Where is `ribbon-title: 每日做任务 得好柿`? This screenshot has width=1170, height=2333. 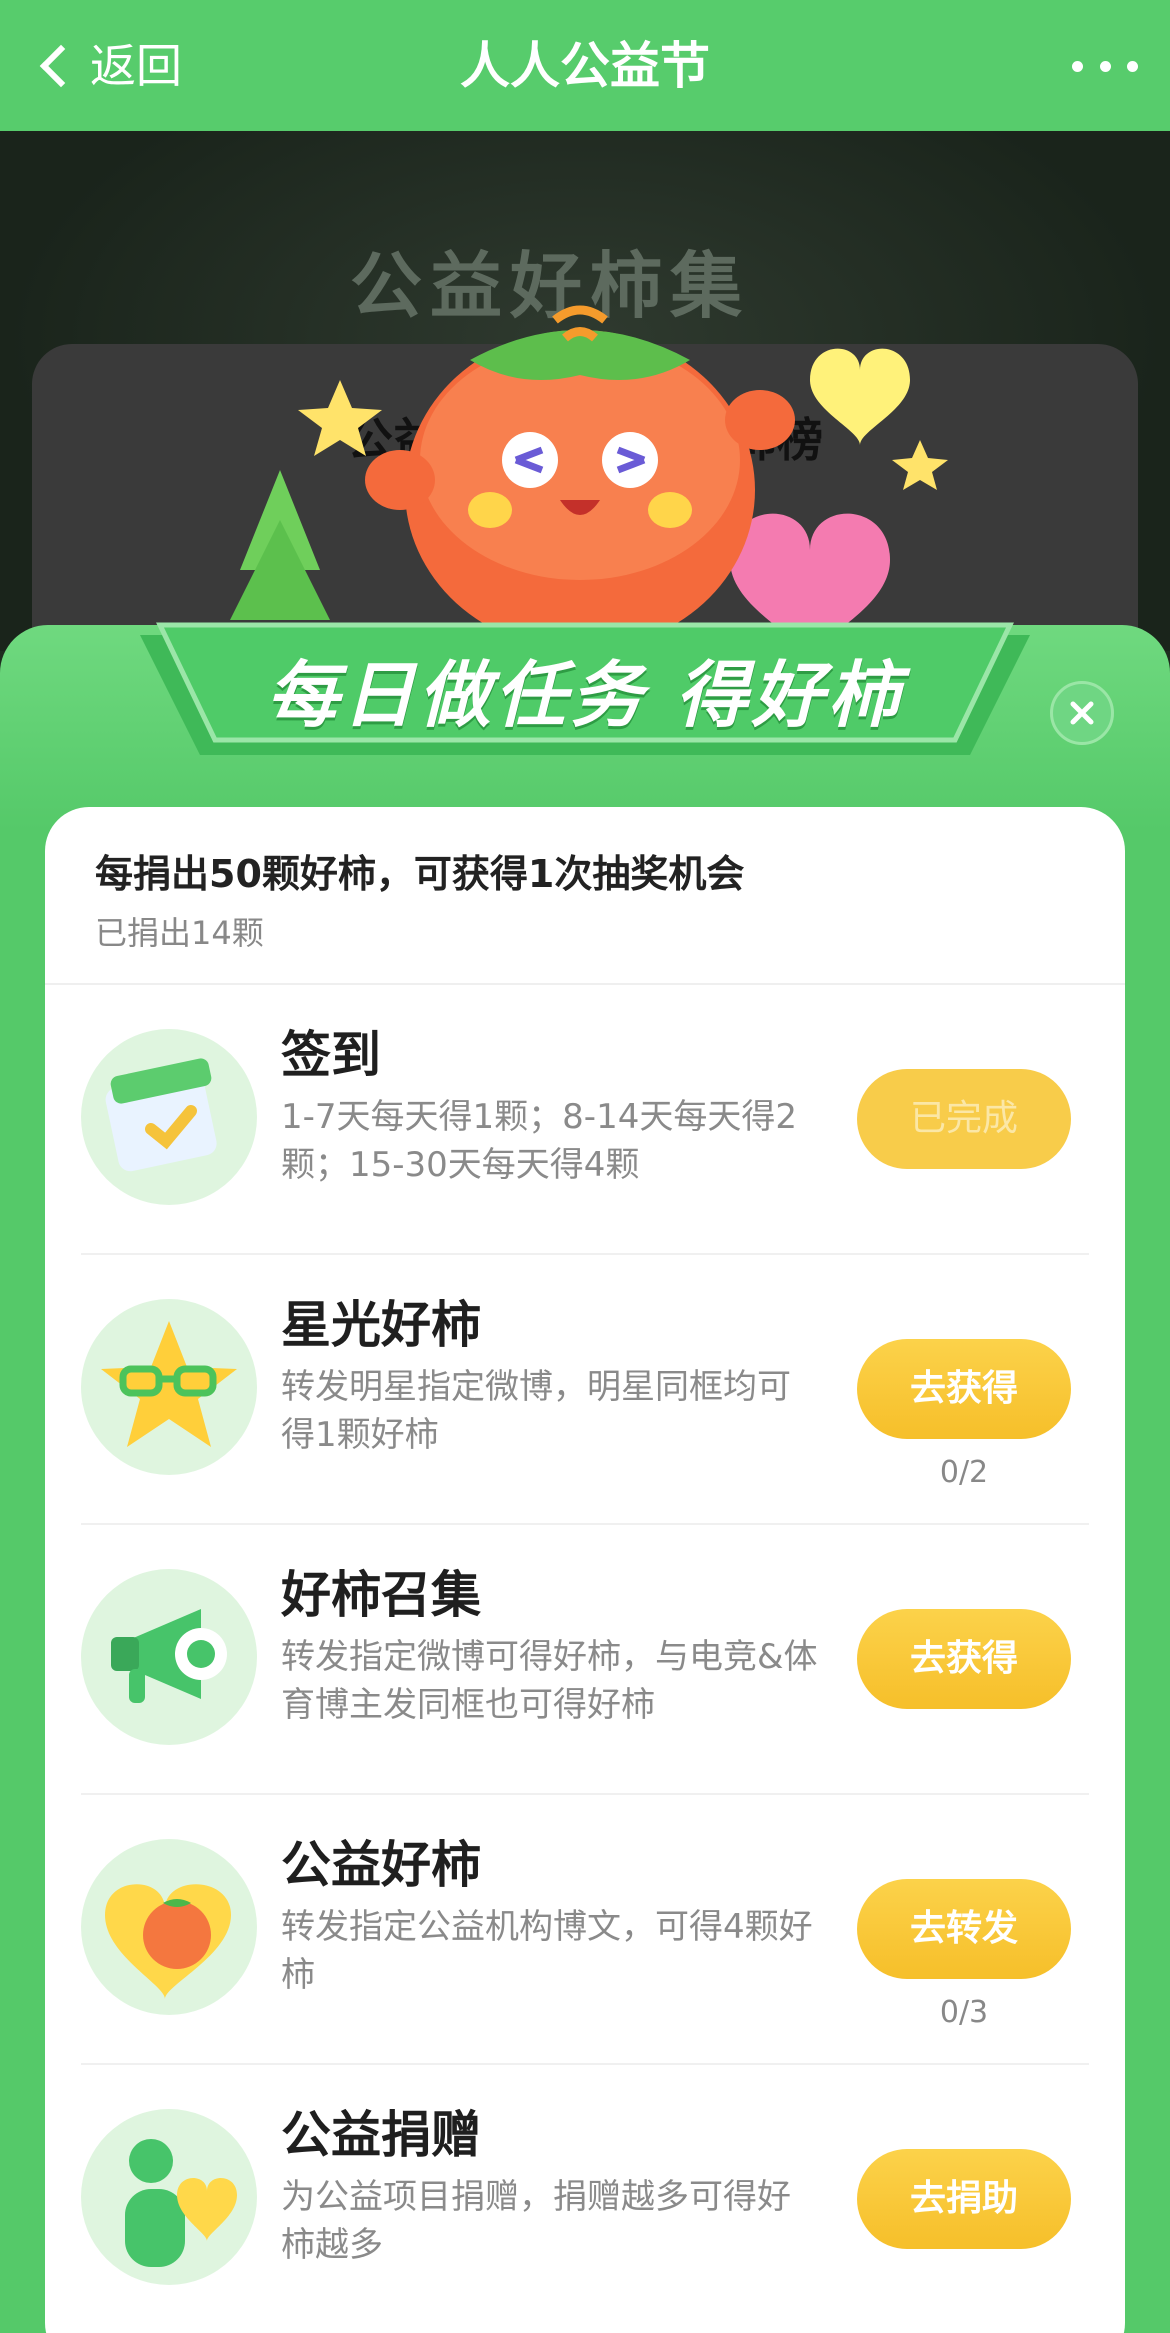 ribbon-title: 每日做任务 得好柿 is located at coordinates (585, 695).